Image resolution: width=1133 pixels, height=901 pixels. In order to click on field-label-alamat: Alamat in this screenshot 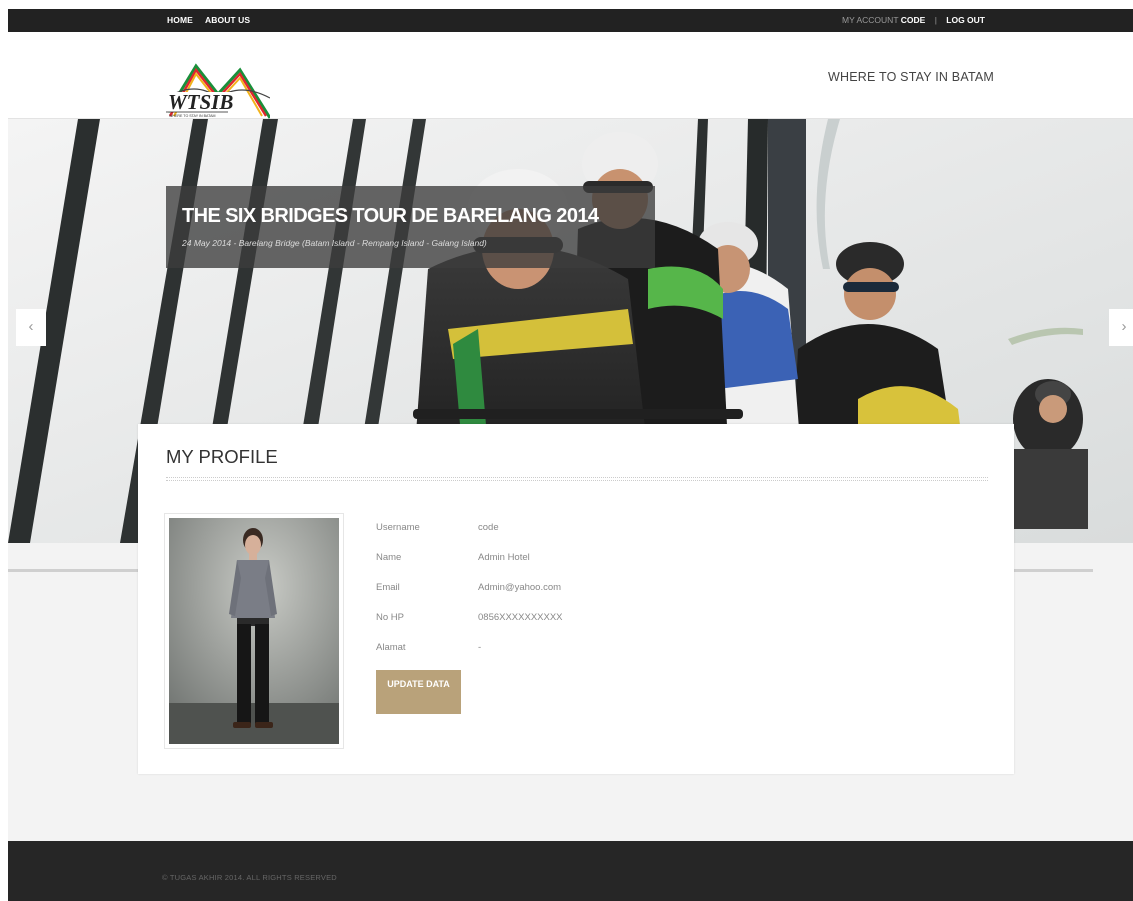, I will do `click(391, 647)`.